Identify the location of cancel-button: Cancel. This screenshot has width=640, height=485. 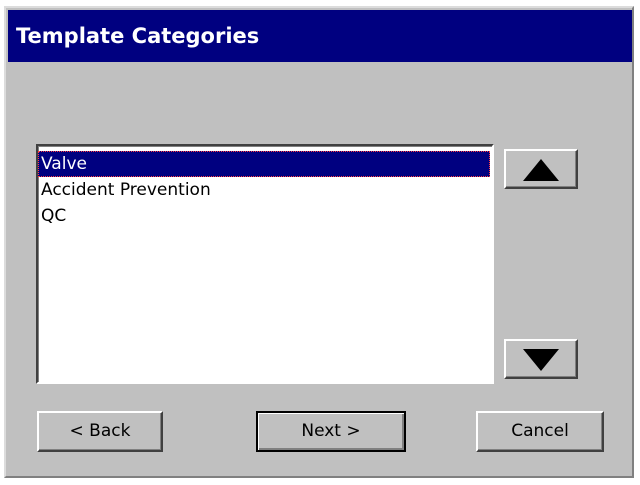
(540, 431).